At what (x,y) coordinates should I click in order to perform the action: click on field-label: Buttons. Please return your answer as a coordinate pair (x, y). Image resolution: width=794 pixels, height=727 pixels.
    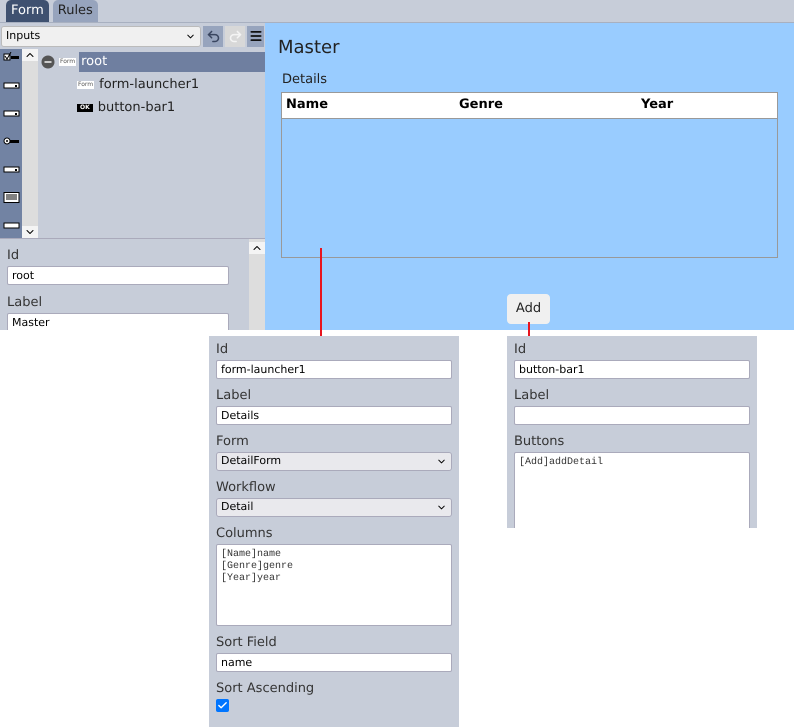
    Looking at the image, I should click on (540, 442).